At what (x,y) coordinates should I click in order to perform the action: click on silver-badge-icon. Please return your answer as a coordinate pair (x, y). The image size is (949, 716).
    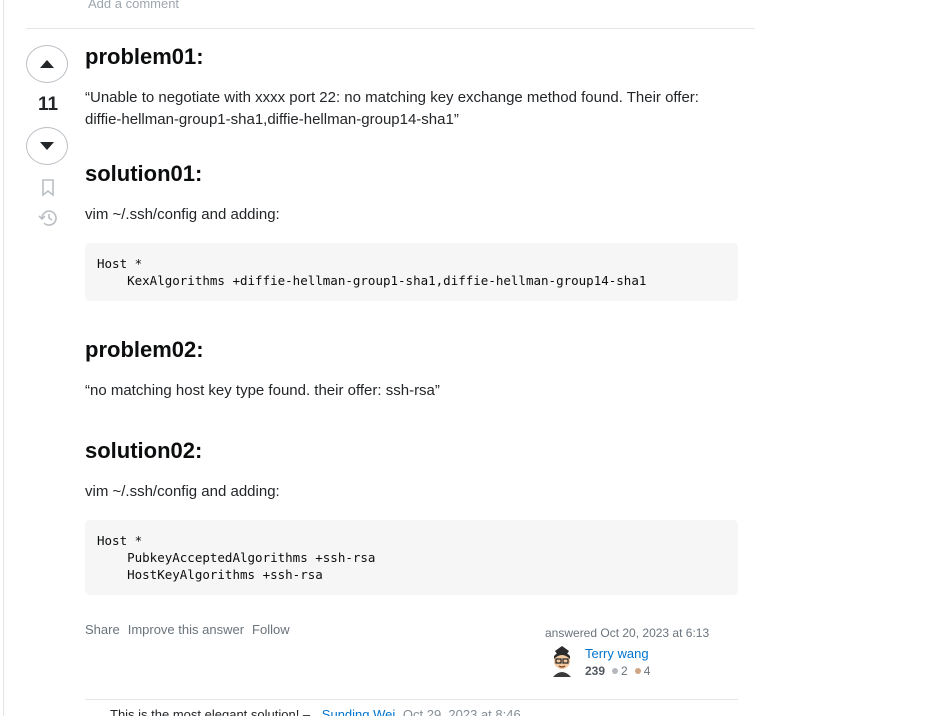
    Looking at the image, I should click on (615, 671).